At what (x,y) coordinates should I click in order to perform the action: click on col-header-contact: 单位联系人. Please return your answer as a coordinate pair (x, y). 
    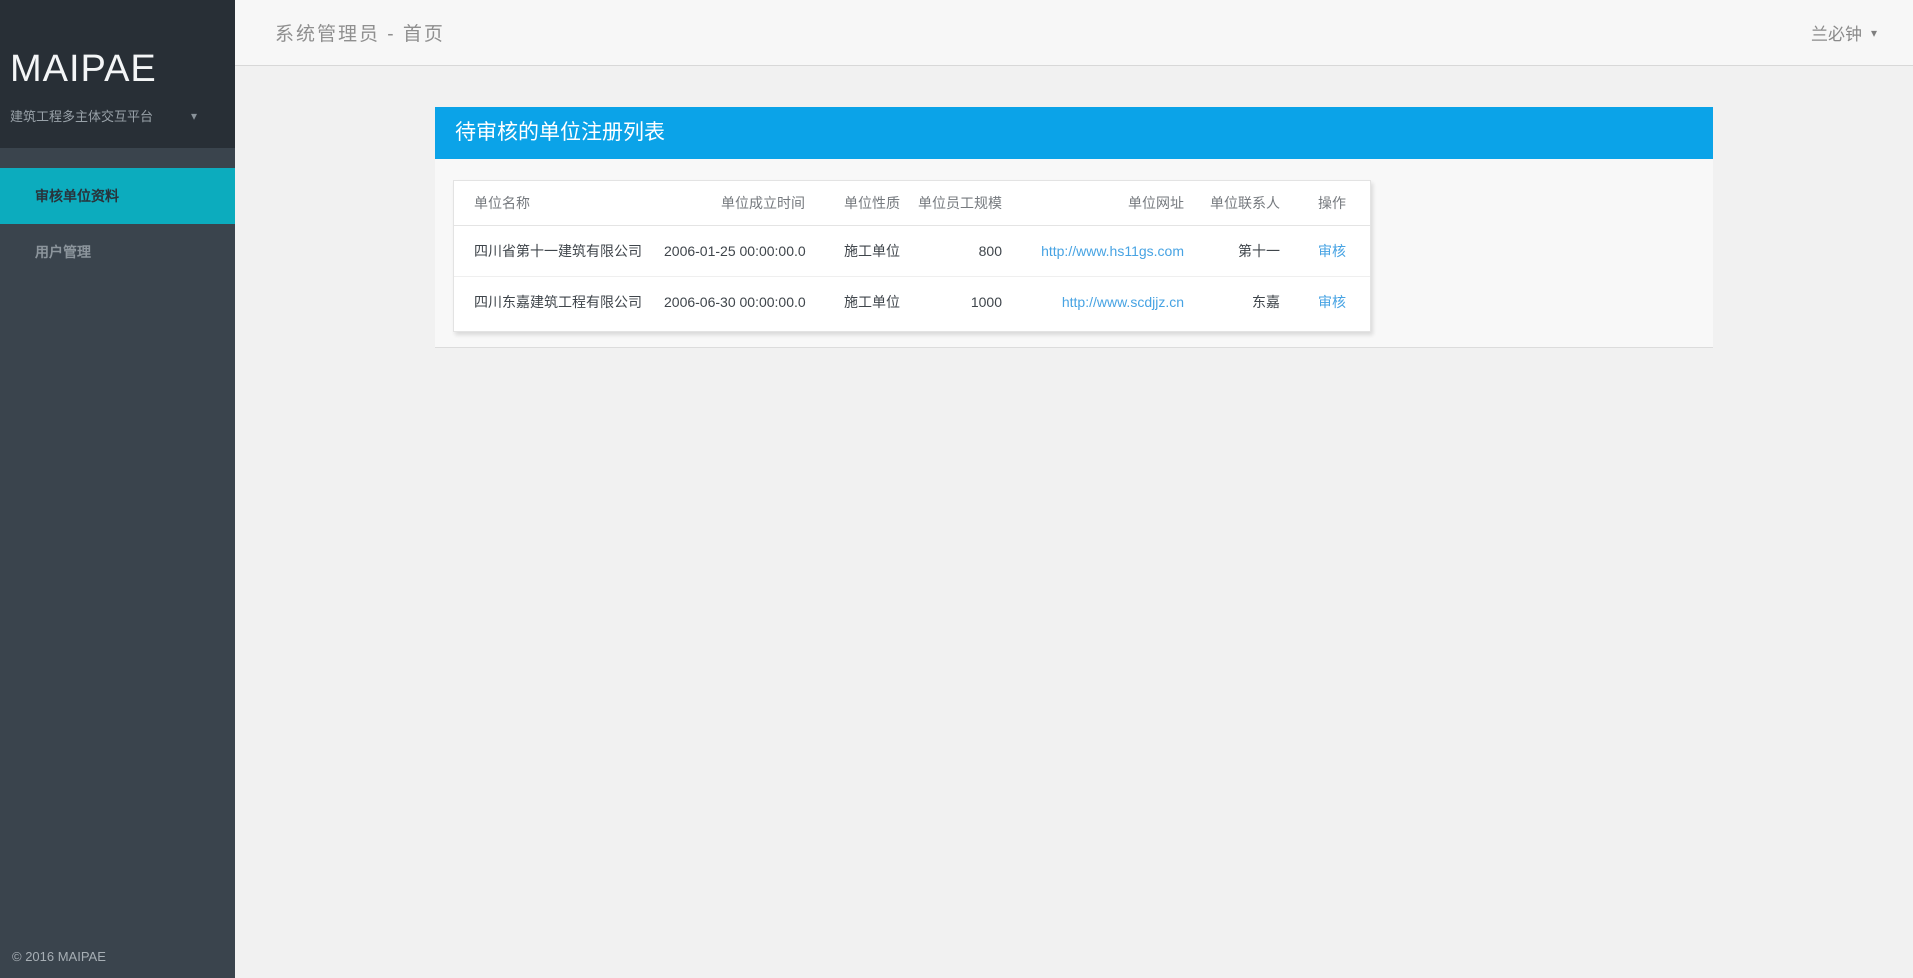
    Looking at the image, I should click on (1235, 203).